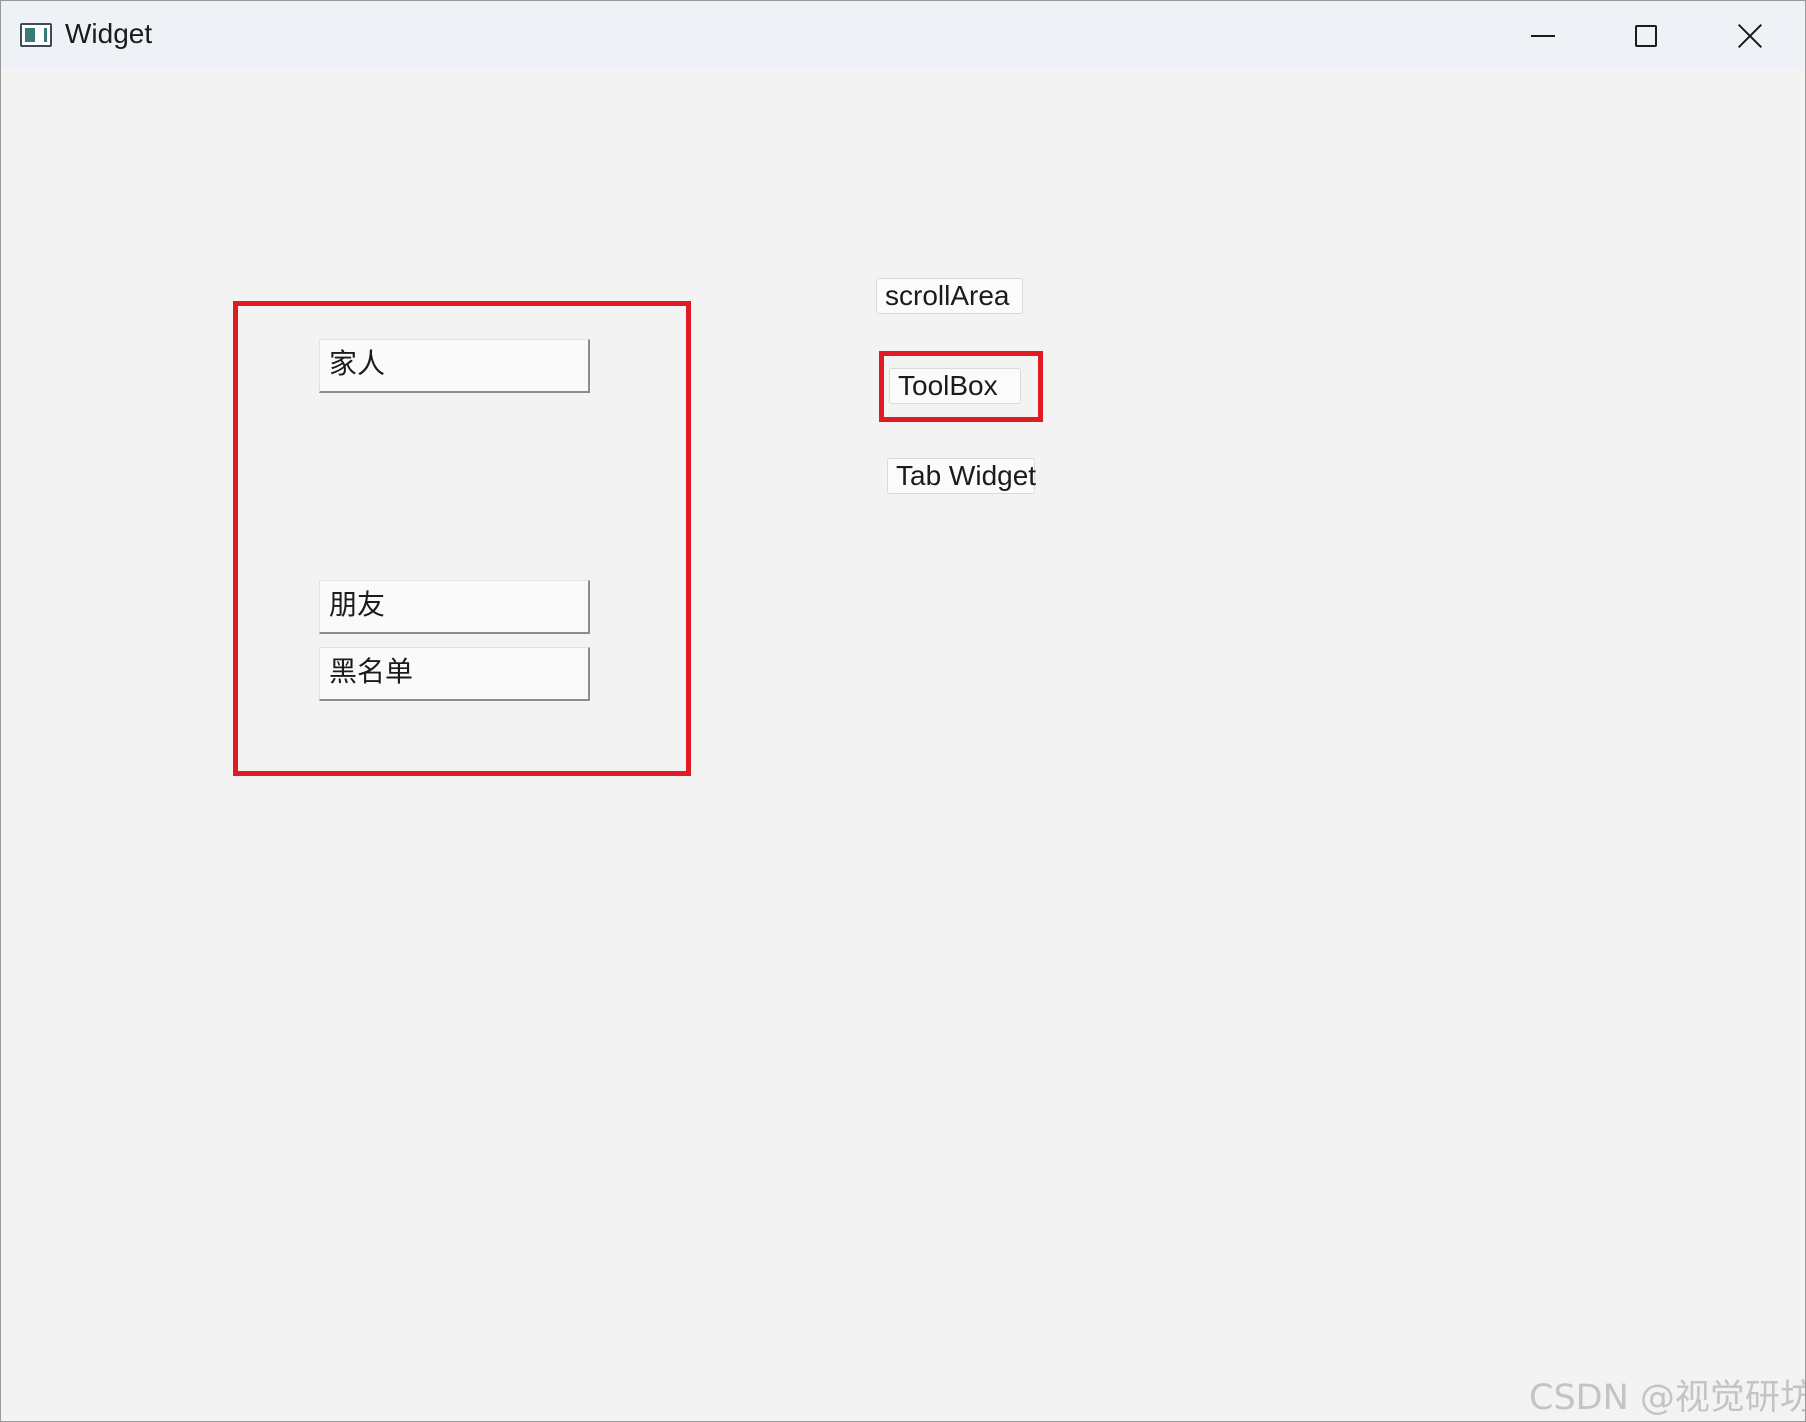  What do you see at coordinates (454, 366) in the screenshot?
I see `toolbox-page-family-button: 家人` at bounding box center [454, 366].